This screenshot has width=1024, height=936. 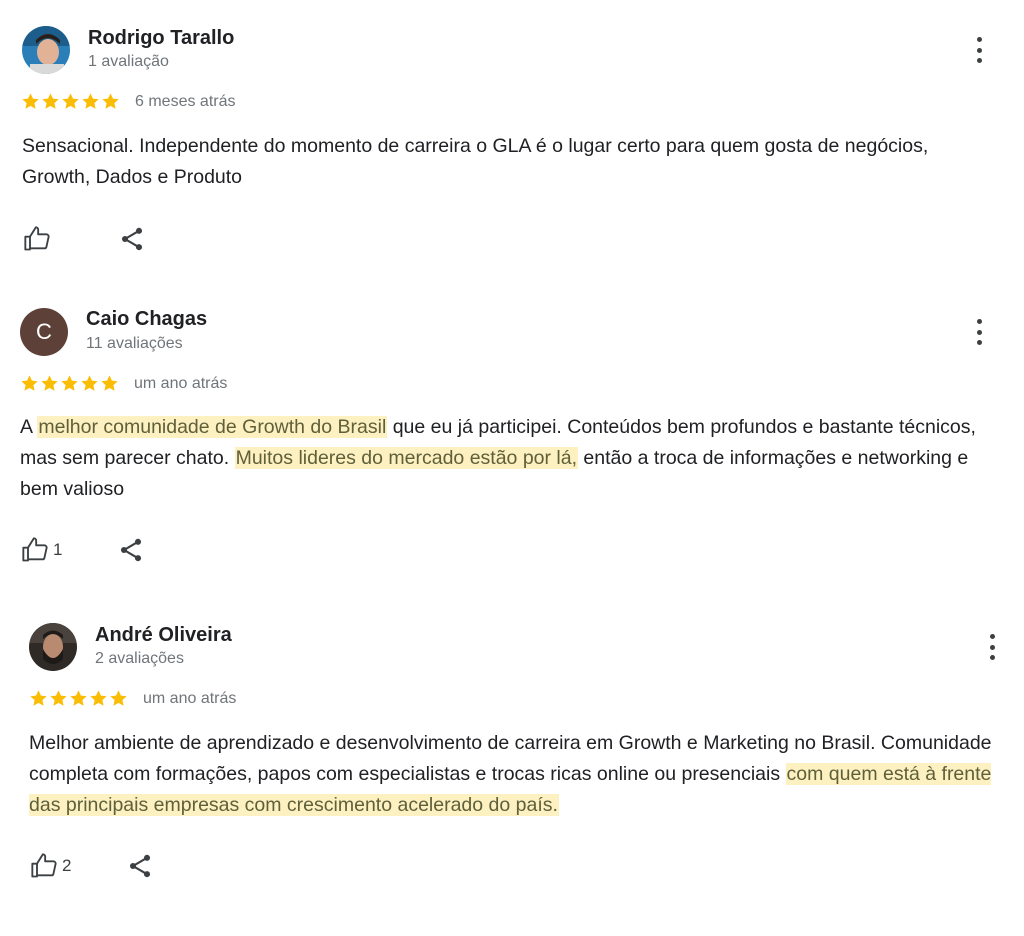 I want to click on like-button: 2, so click(x=50, y=866).